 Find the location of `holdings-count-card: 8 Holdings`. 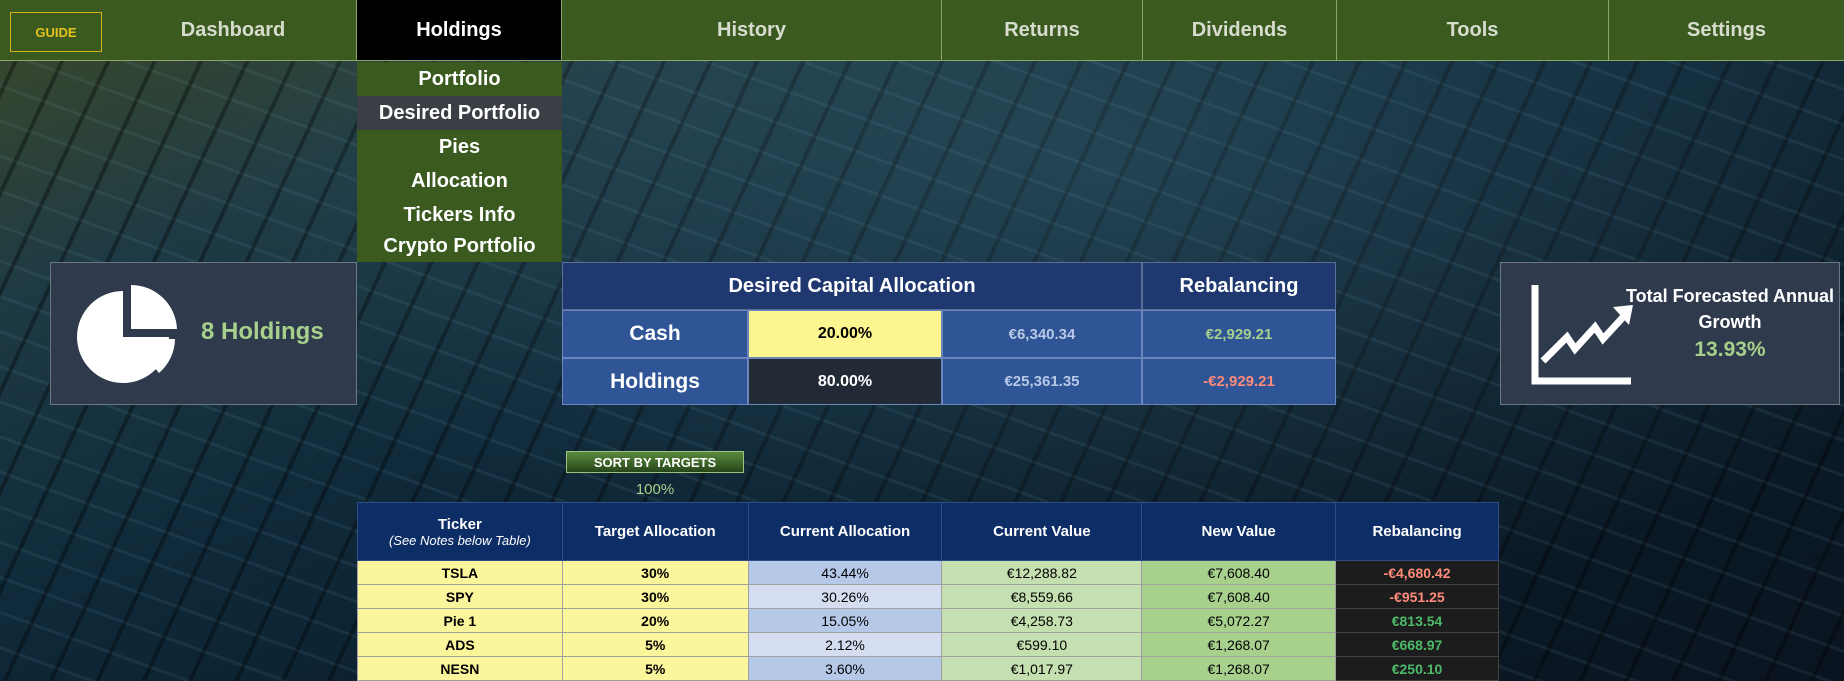

holdings-count-card: 8 Holdings is located at coordinates (203, 333).